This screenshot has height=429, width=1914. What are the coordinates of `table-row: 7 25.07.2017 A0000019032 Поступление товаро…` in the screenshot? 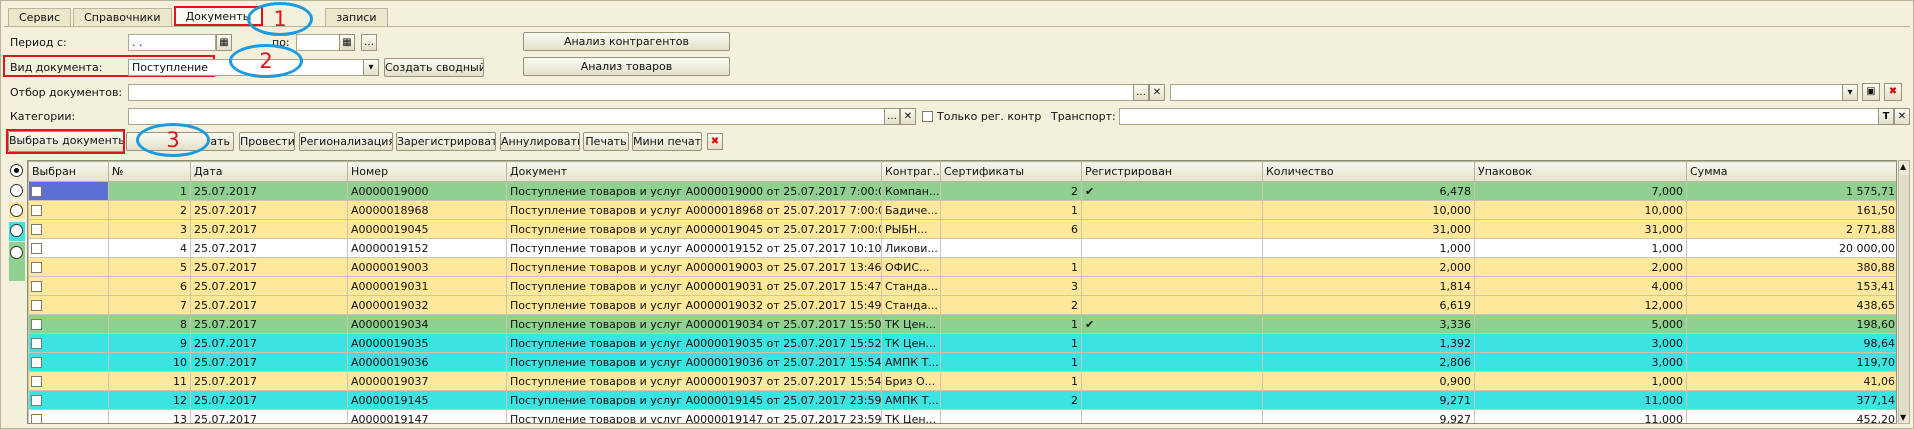 It's located at (962, 305).